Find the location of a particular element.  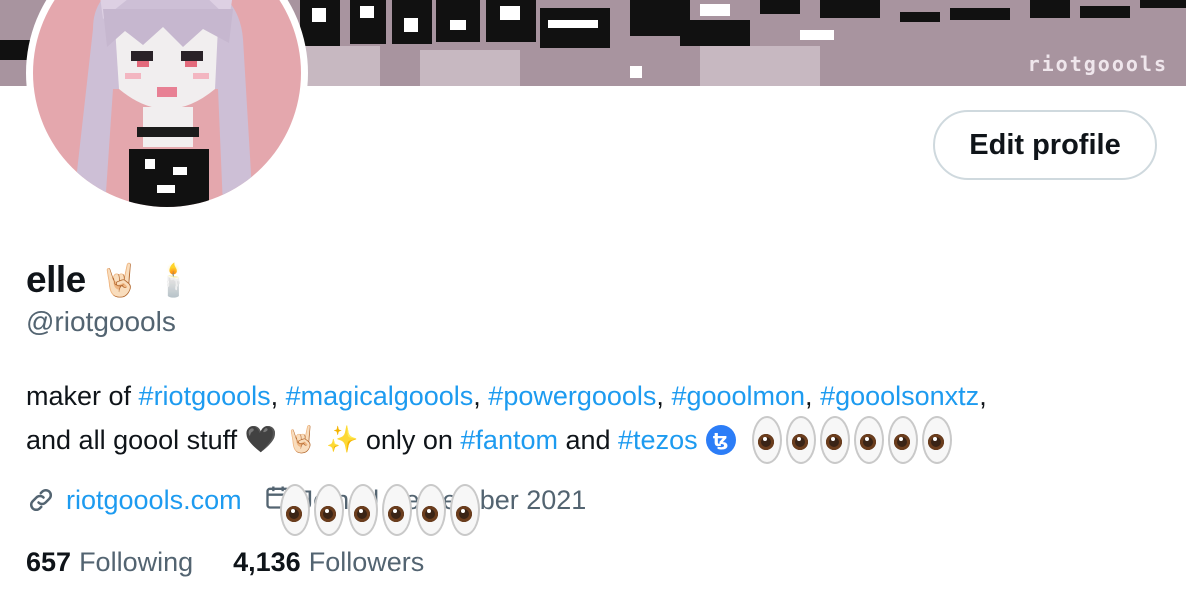

eyes-emoji-icon is located at coordinates (853, 440).